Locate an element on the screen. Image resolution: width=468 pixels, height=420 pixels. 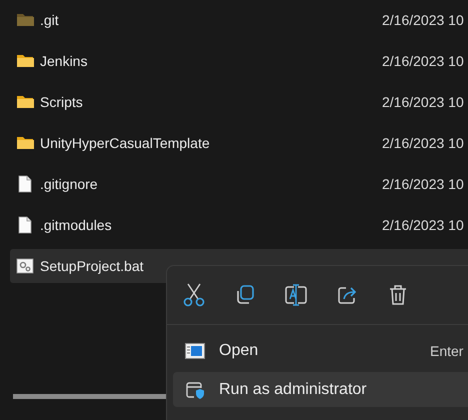
file-name: UnityHyperCasualTemplate is located at coordinates (125, 143).